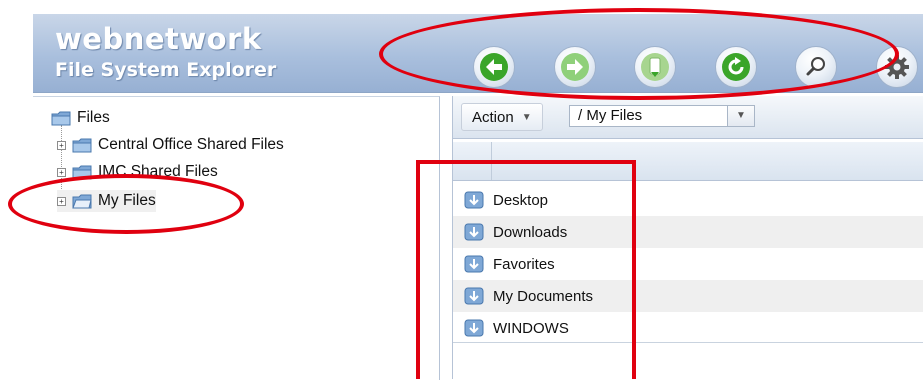 The image size is (923, 380). I want to click on caret-down-icon: ▼, so click(526, 117).